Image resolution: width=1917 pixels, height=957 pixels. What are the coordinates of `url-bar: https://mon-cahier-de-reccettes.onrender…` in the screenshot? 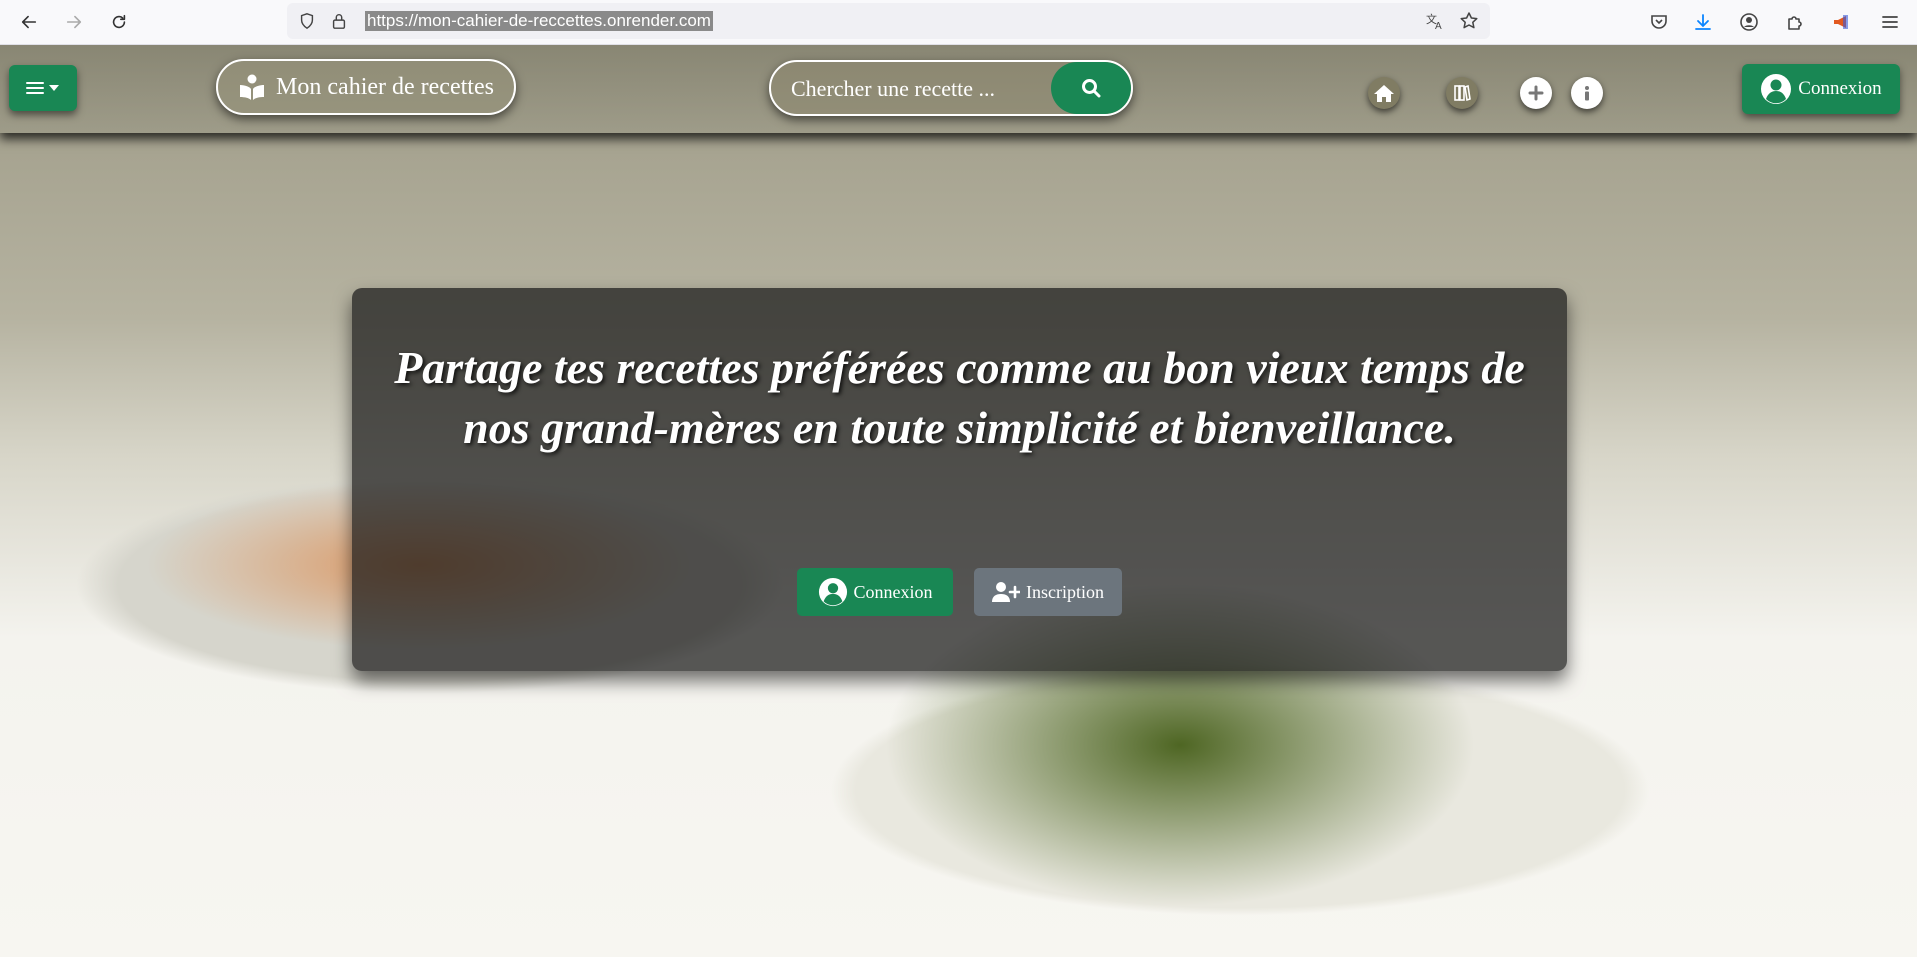 It's located at (888, 21).